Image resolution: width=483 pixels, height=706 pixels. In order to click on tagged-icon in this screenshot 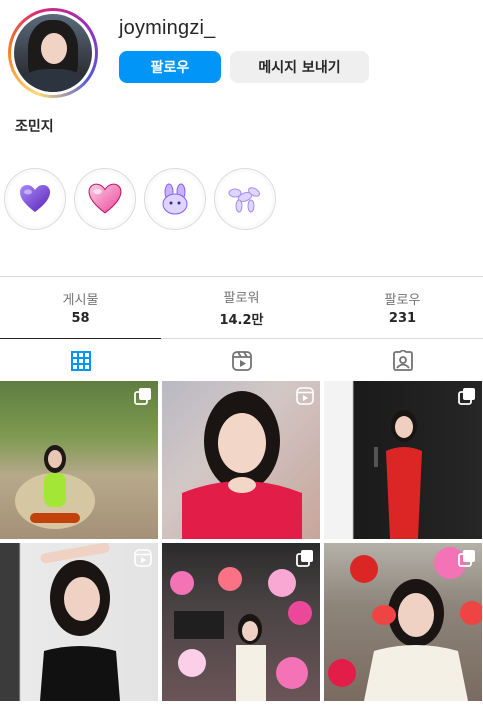, I will do `click(402, 360)`.